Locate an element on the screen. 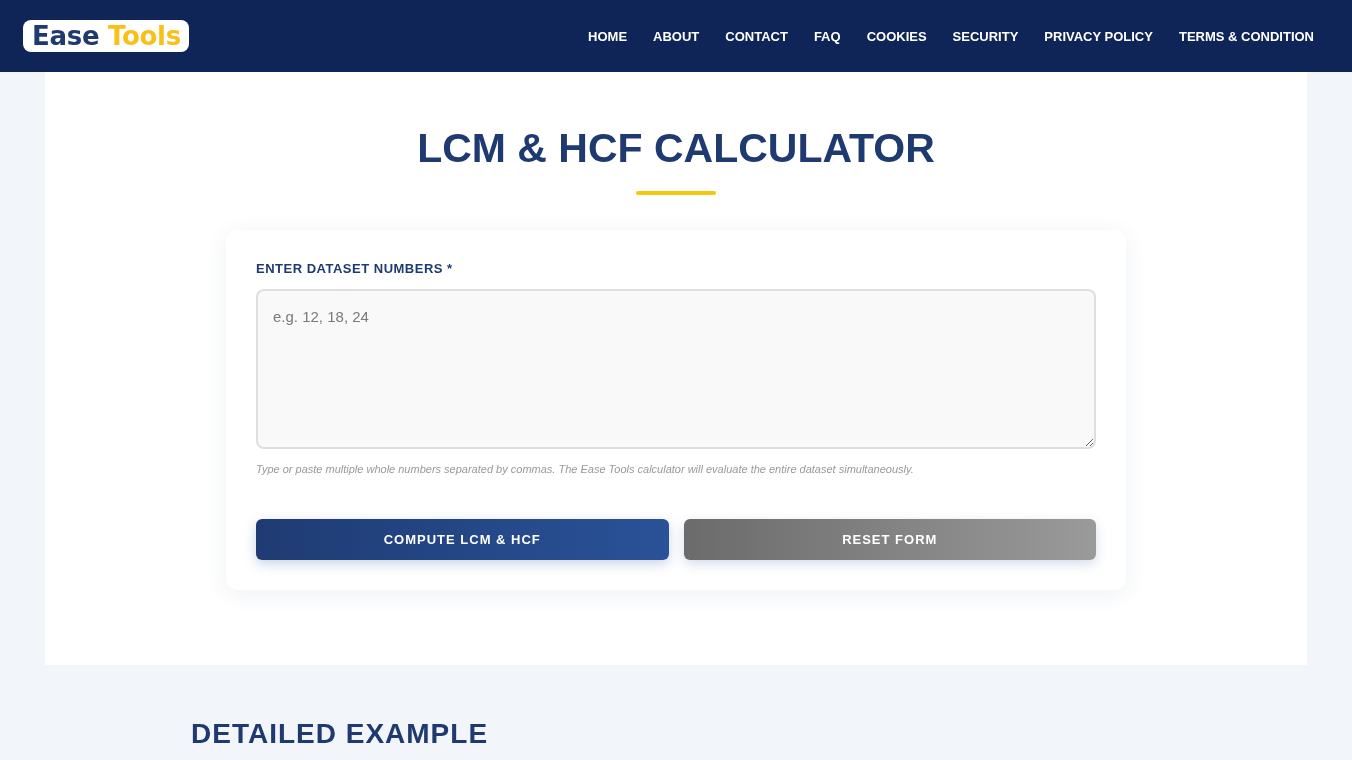  nav-link: PRIVACY POLICY is located at coordinates (1098, 36).